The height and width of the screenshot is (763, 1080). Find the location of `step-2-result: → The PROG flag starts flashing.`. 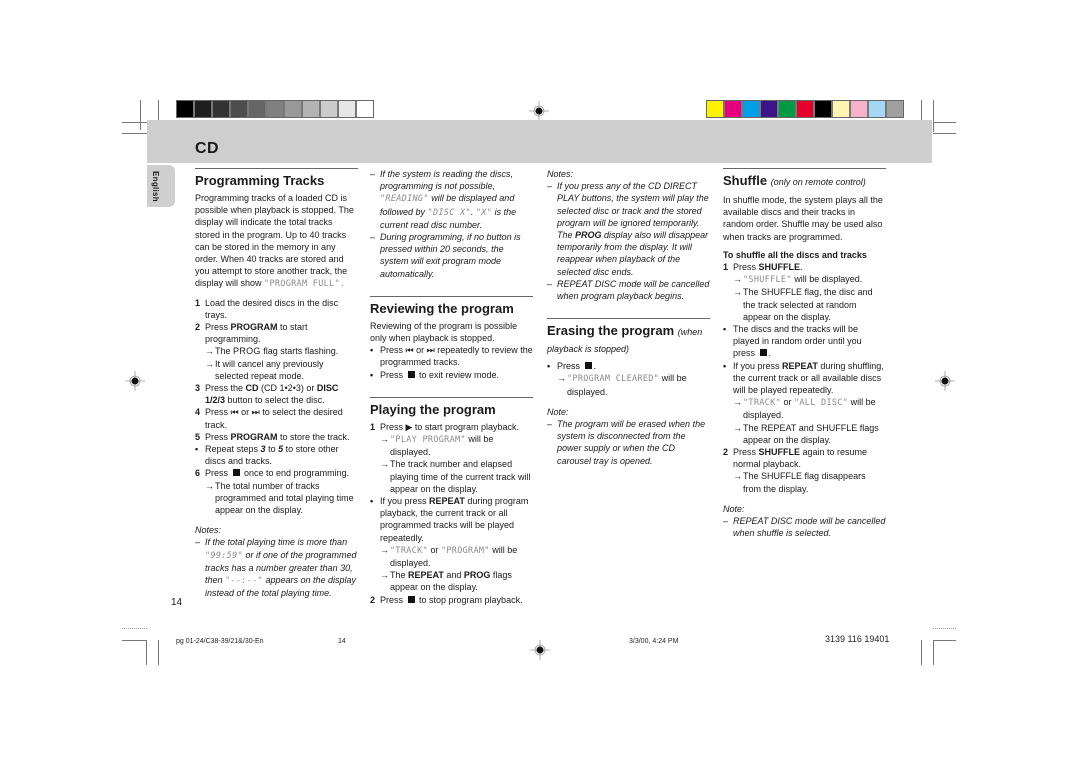

step-2-result: → The PROG flag starts flashing. is located at coordinates (272, 351).